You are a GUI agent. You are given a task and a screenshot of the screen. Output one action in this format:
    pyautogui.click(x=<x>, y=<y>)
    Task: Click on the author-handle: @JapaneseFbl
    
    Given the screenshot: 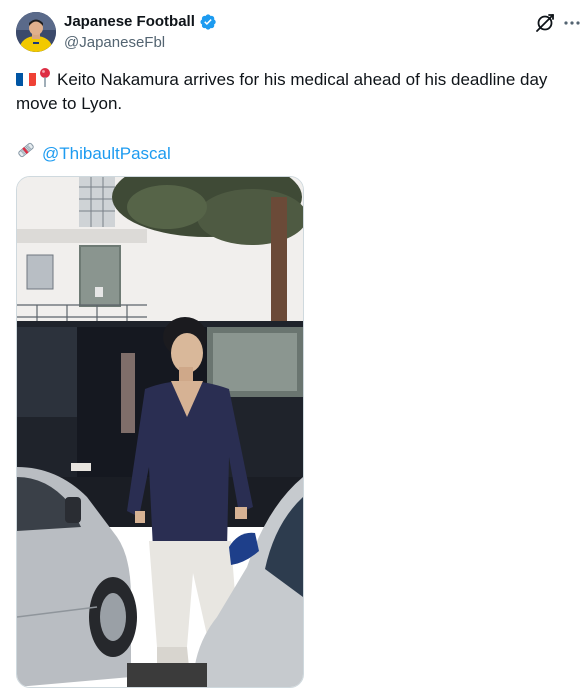 What is the action you would take?
    pyautogui.click(x=114, y=43)
    